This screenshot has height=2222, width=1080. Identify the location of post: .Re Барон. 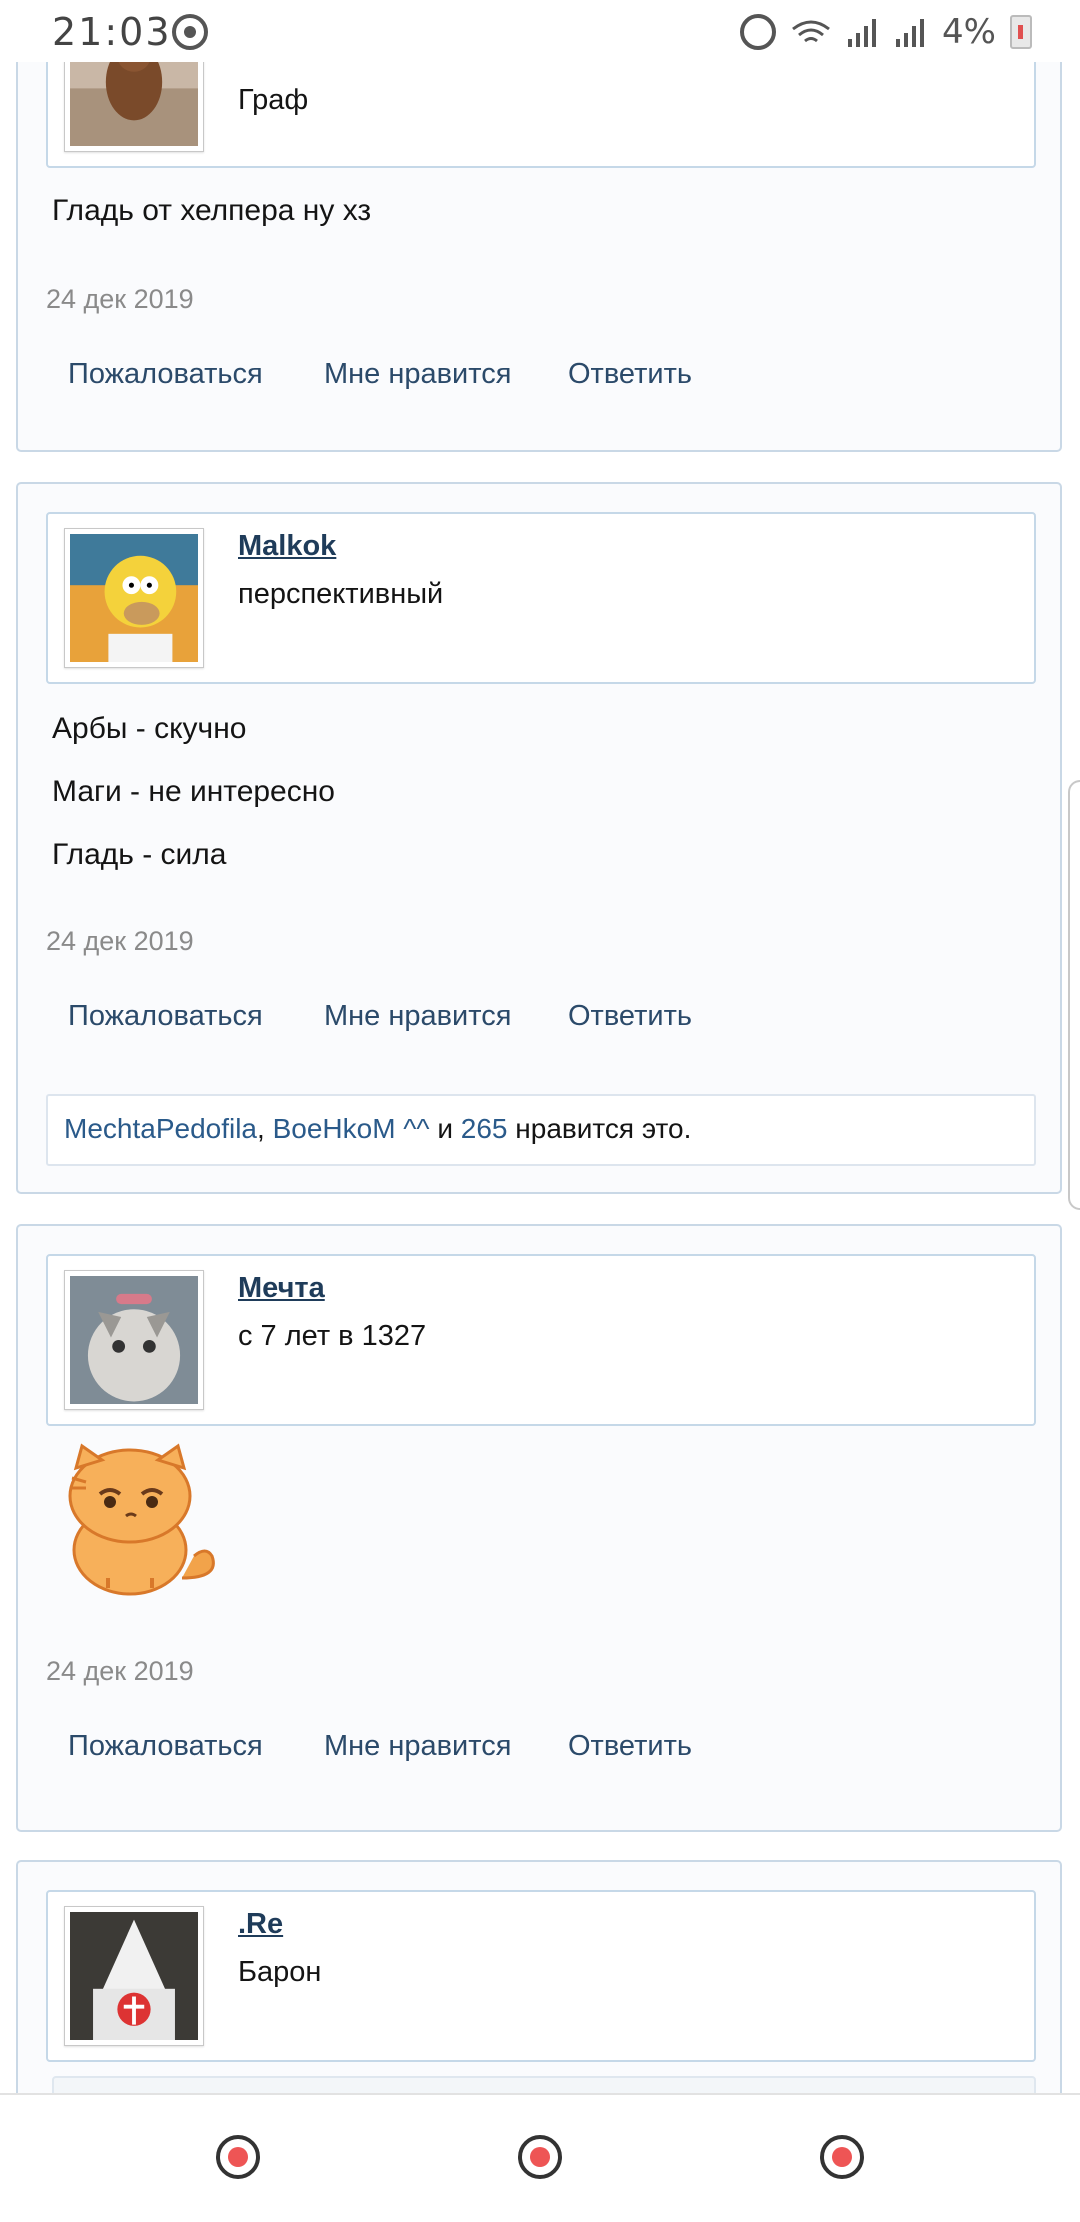
(539, 1976).